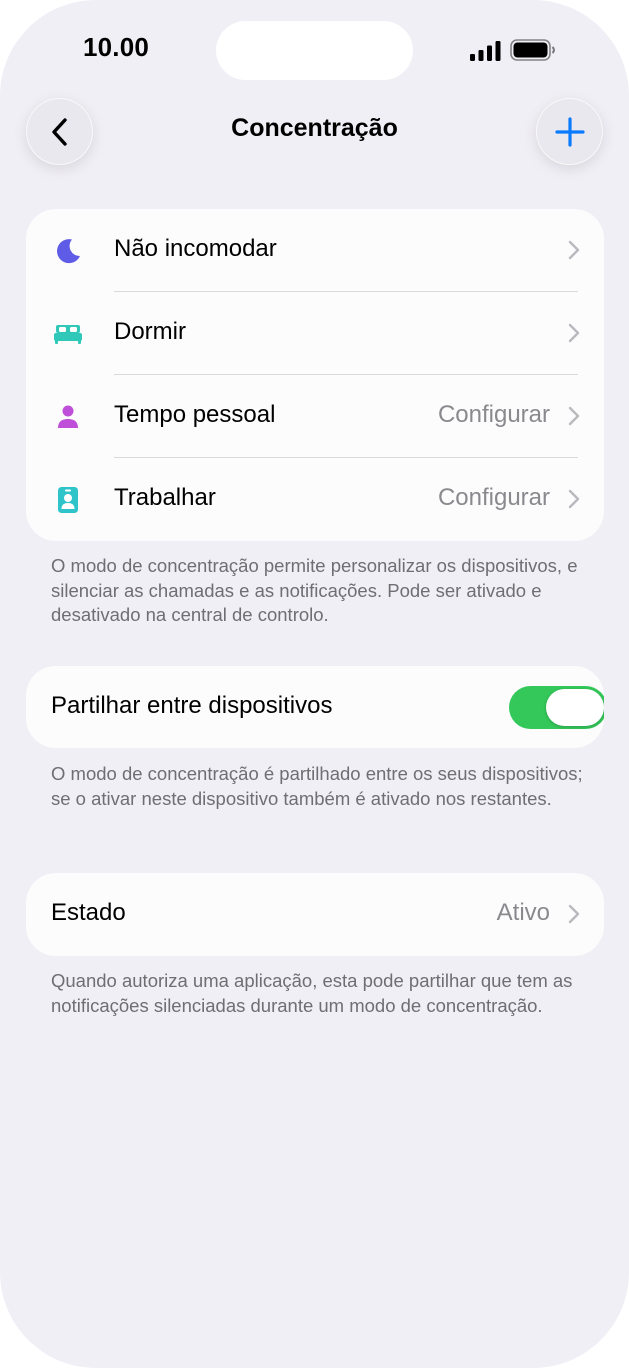 The height and width of the screenshot is (1368, 629). What do you see at coordinates (68, 417) in the screenshot?
I see `person-icon` at bounding box center [68, 417].